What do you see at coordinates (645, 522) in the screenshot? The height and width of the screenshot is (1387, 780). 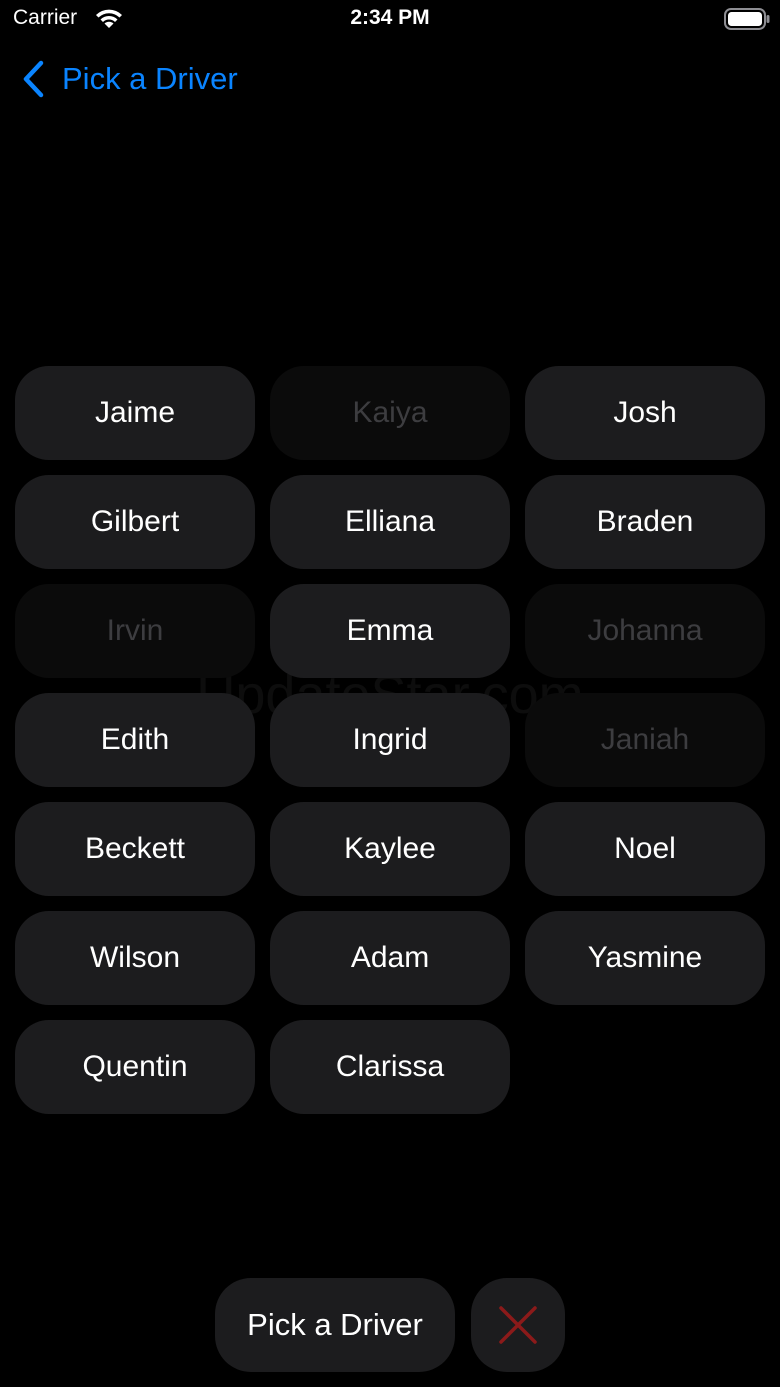 I see `driver-chip: Braden` at bounding box center [645, 522].